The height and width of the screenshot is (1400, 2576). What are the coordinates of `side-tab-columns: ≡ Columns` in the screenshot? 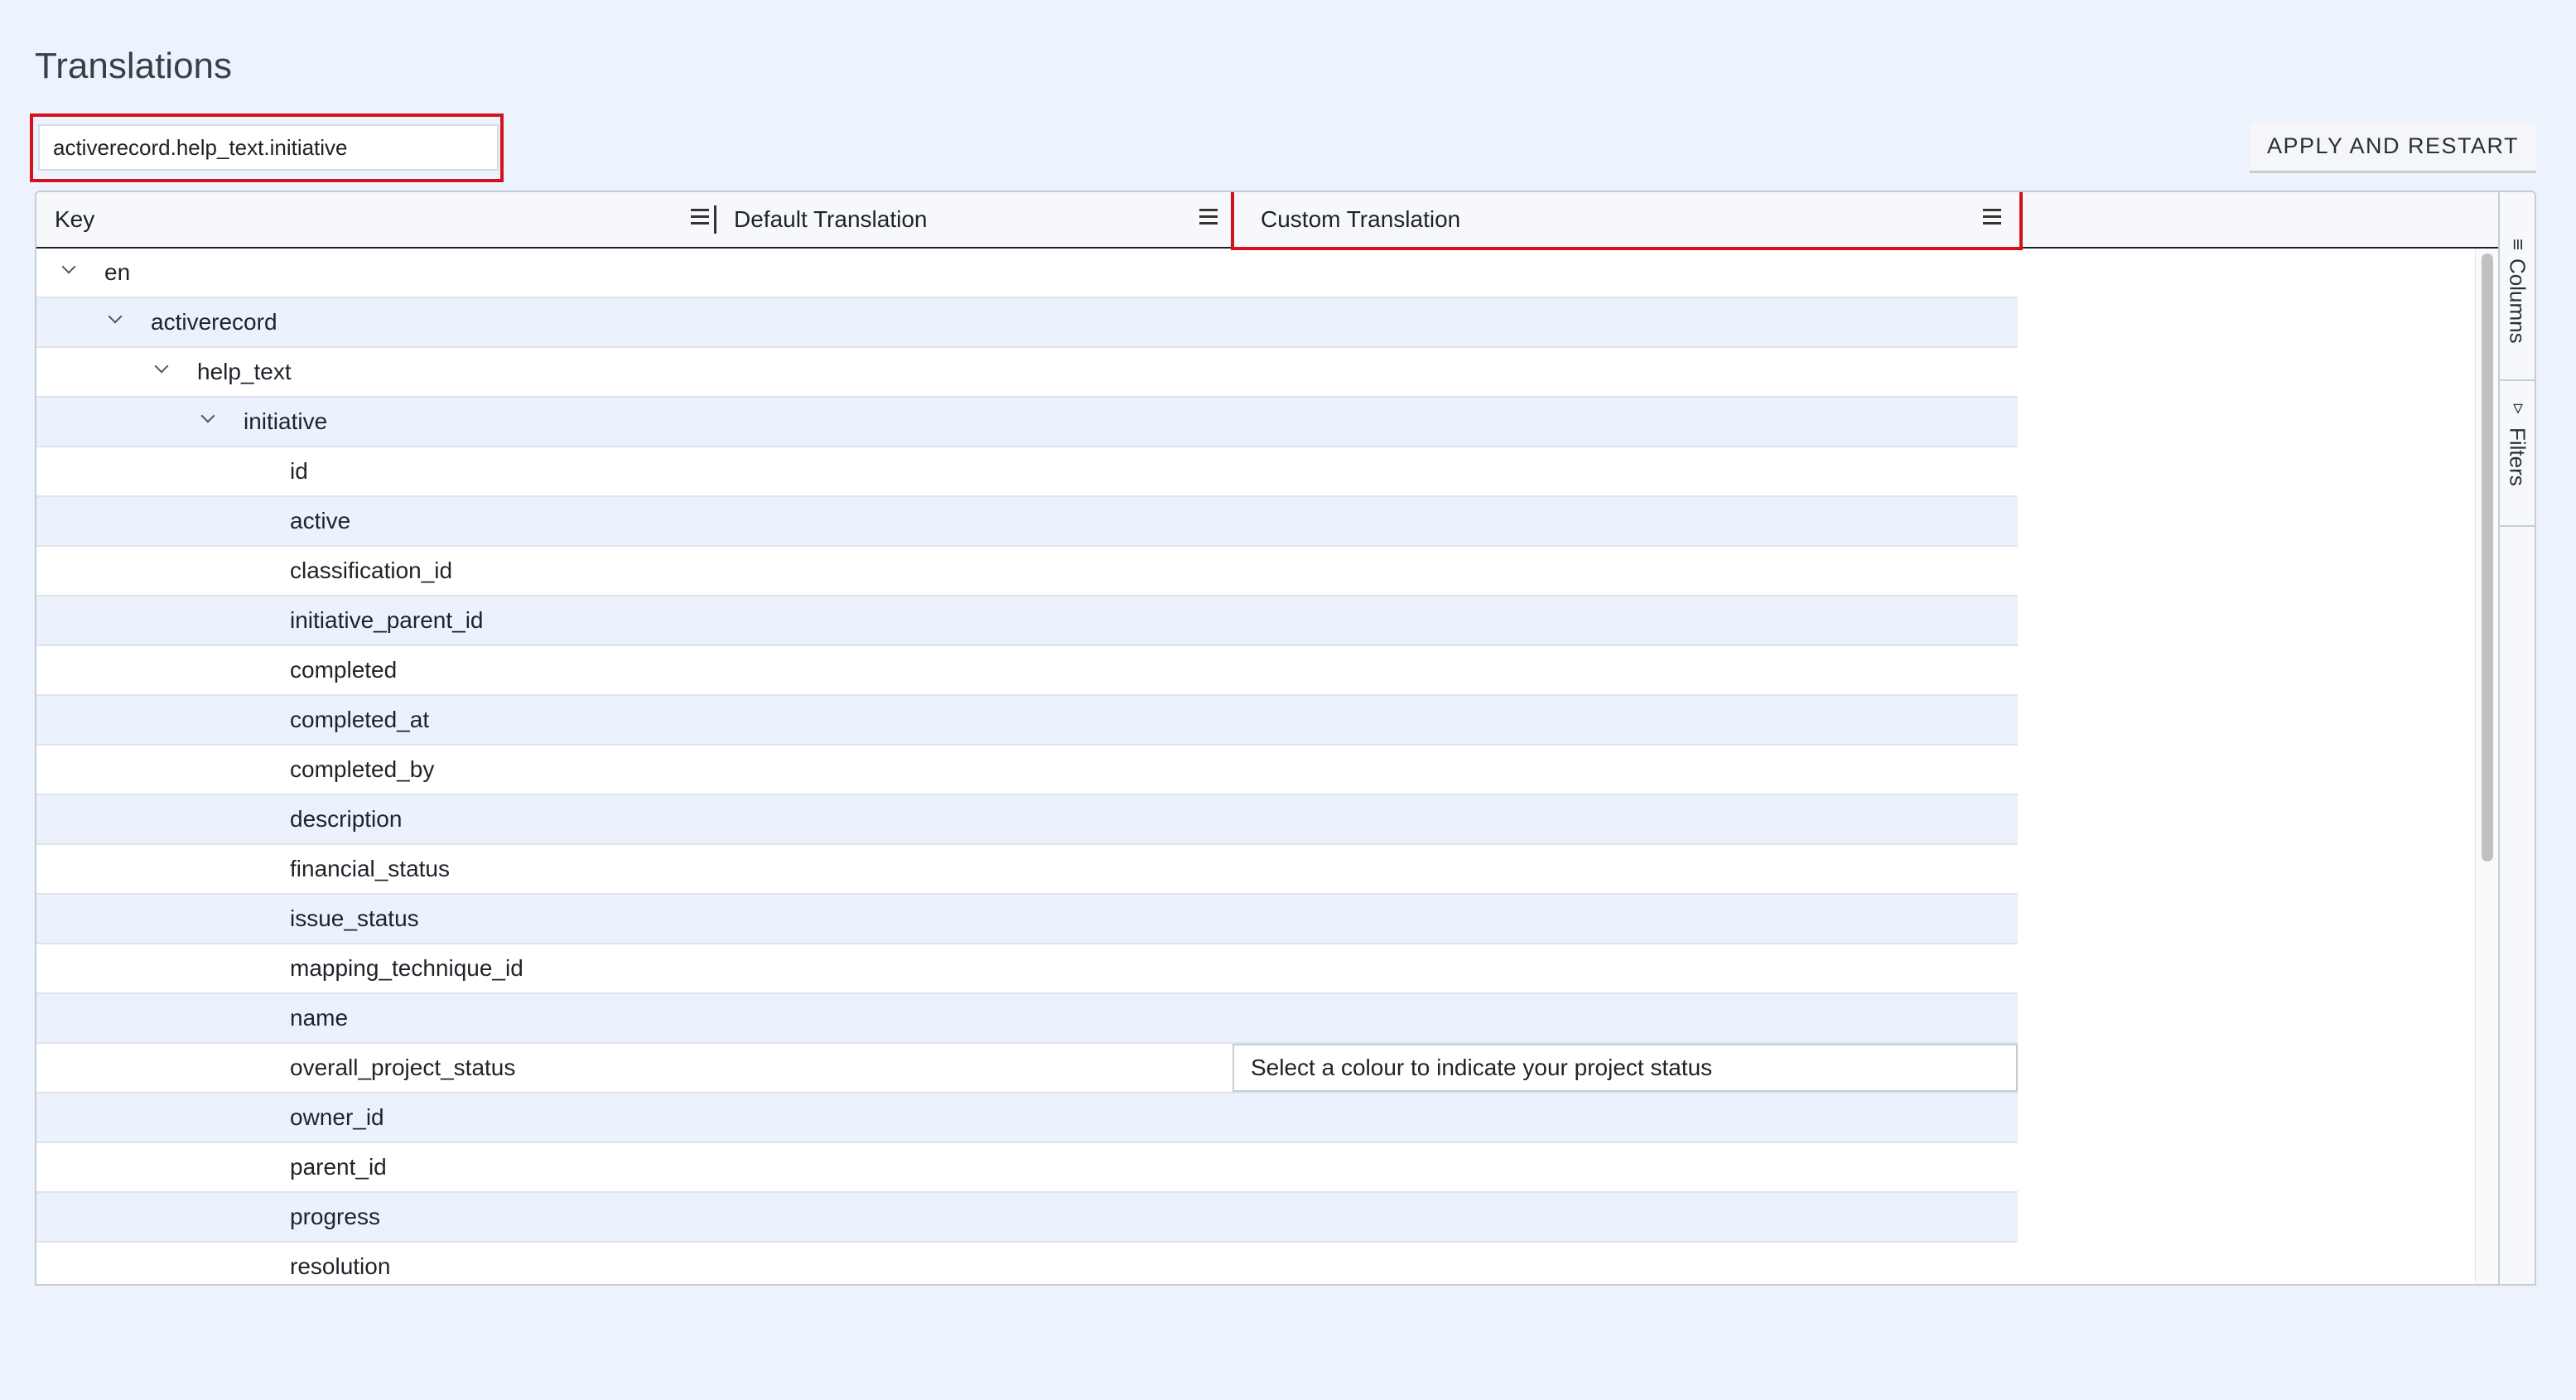 It's located at (2518, 307).